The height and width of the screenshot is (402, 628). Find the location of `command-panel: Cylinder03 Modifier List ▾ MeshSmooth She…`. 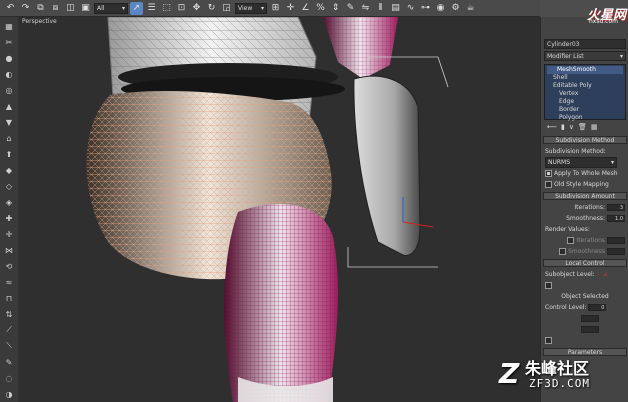

command-panel: Cylinder03 Modifier List ▾ MeshSmooth She… is located at coordinates (584, 209).